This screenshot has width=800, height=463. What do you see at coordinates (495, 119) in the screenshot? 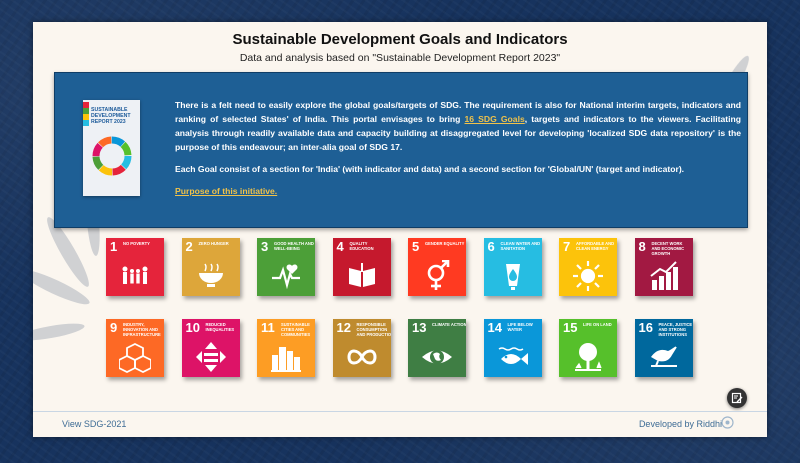
I see `sdg-goals-link: 16 SDG Goals` at bounding box center [495, 119].